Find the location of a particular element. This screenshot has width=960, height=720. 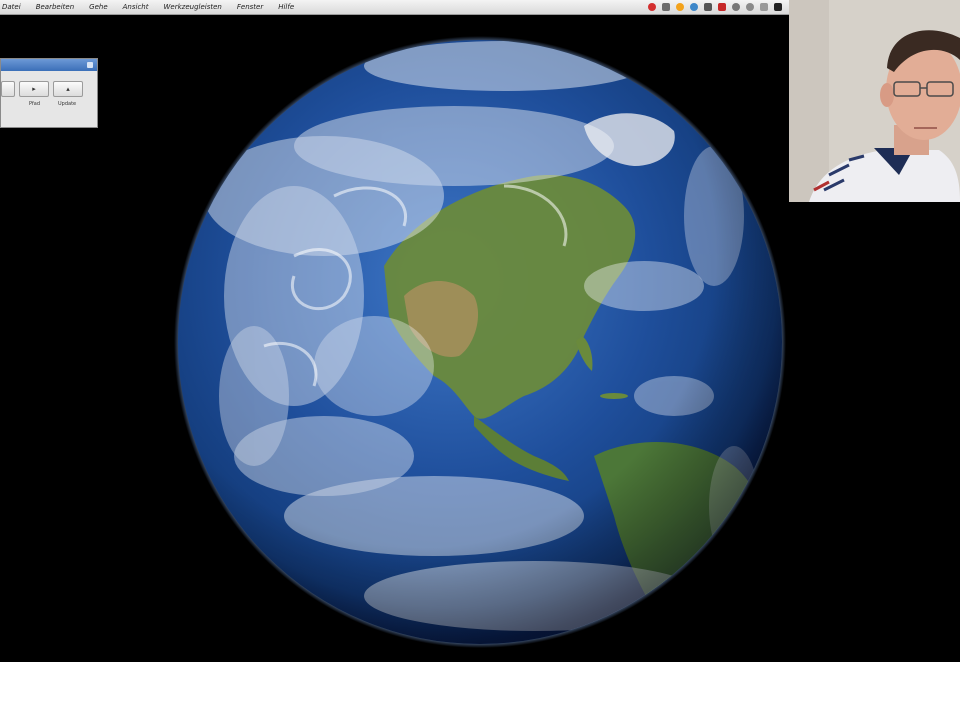

menu-bearbeiten: Bearbeiten is located at coordinates (55, 7).